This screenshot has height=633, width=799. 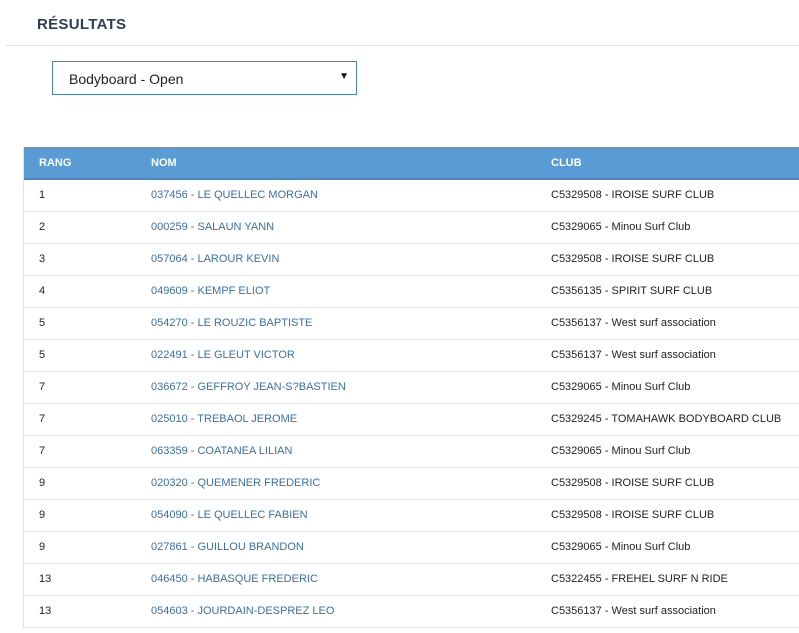 What do you see at coordinates (215, 259) in the screenshot?
I see `athlete-link: 057064 - LAROUR KEVIN` at bounding box center [215, 259].